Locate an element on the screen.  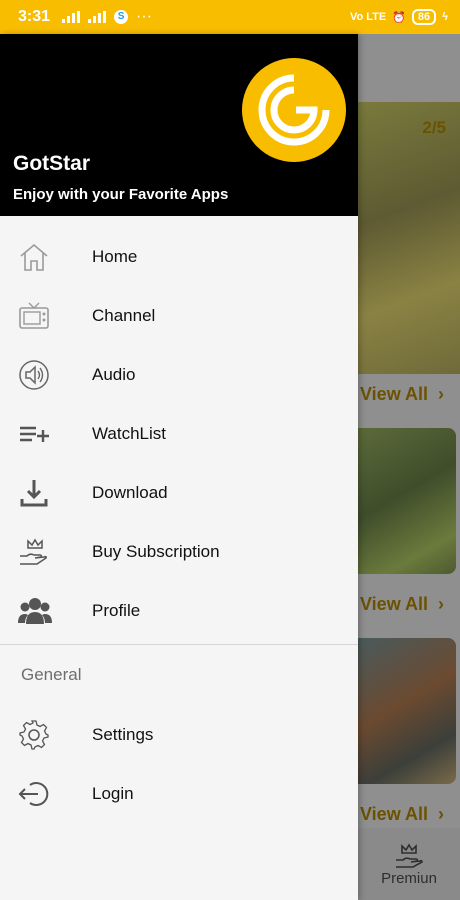
section-title-general: General is located at coordinates (51, 674).